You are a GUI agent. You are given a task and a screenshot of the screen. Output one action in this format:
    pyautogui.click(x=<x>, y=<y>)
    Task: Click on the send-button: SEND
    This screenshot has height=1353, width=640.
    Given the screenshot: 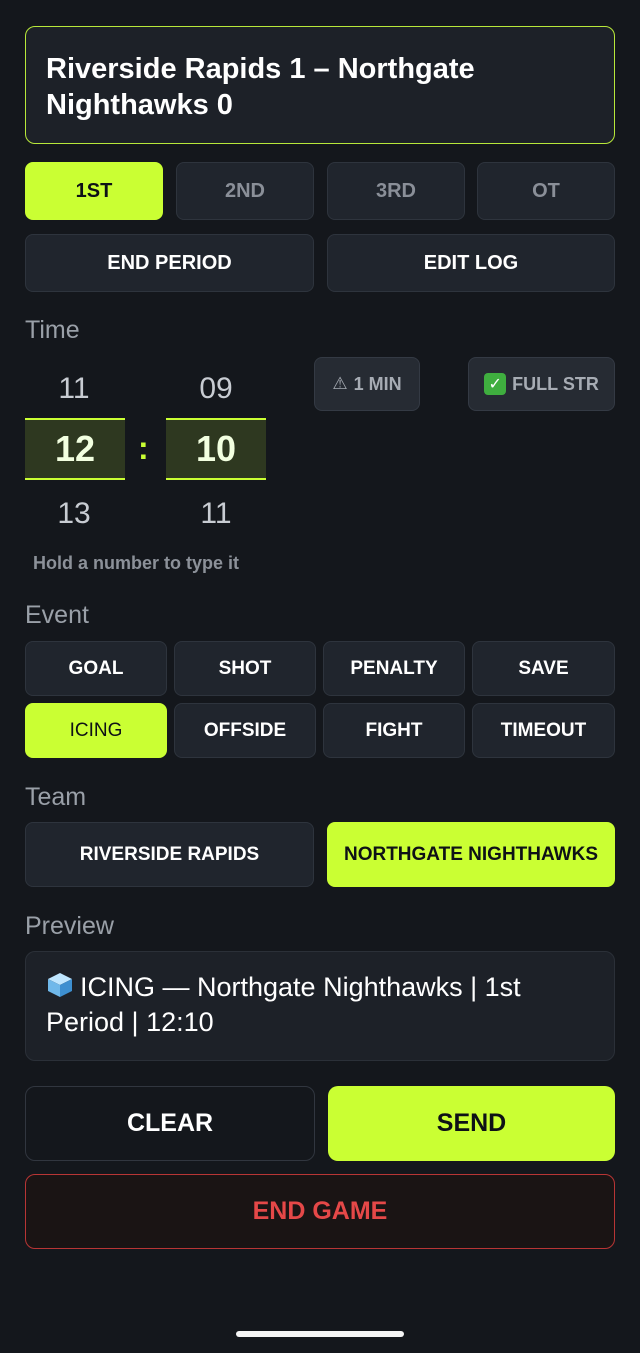 What is the action you would take?
    pyautogui.click(x=471, y=1123)
    